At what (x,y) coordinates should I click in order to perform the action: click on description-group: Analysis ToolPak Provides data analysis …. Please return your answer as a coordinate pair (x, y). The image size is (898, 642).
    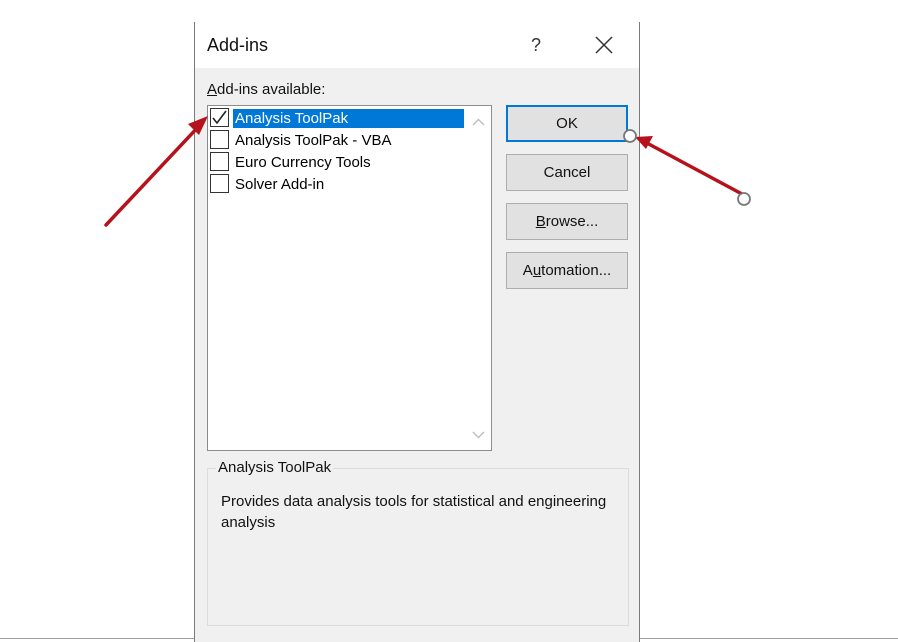
    Looking at the image, I should click on (418, 542).